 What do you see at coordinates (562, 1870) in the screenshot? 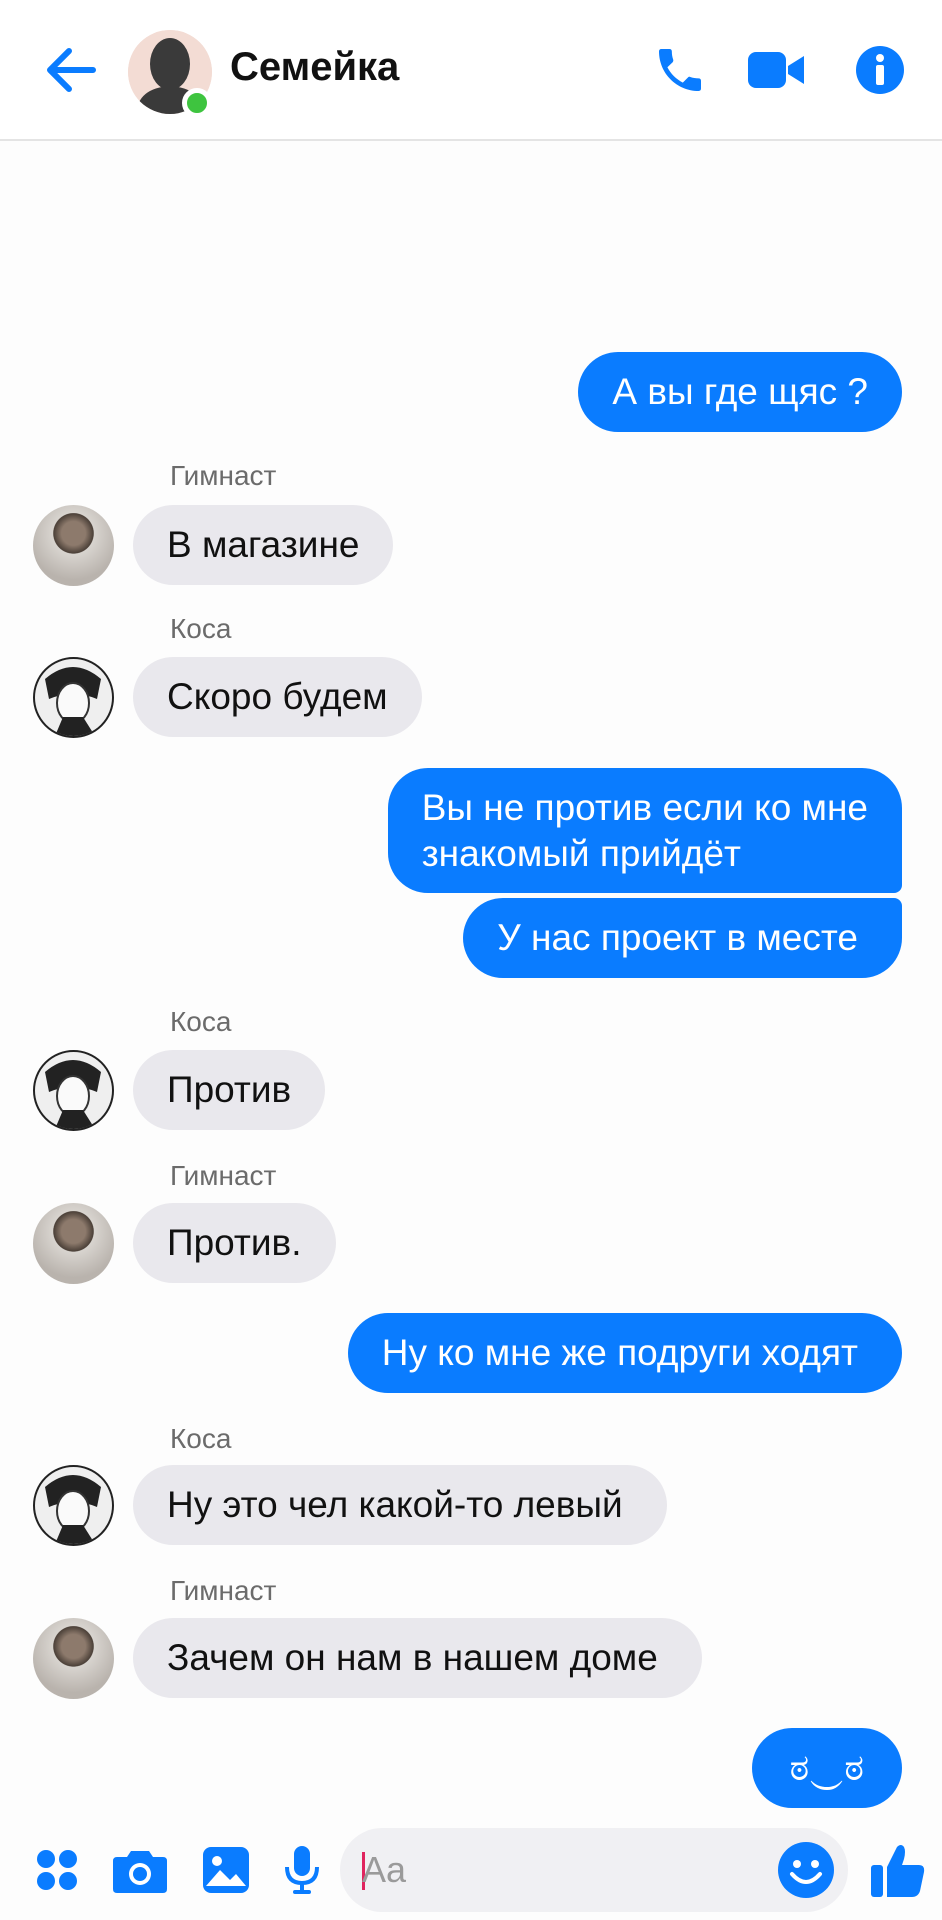
I see `message-input` at bounding box center [562, 1870].